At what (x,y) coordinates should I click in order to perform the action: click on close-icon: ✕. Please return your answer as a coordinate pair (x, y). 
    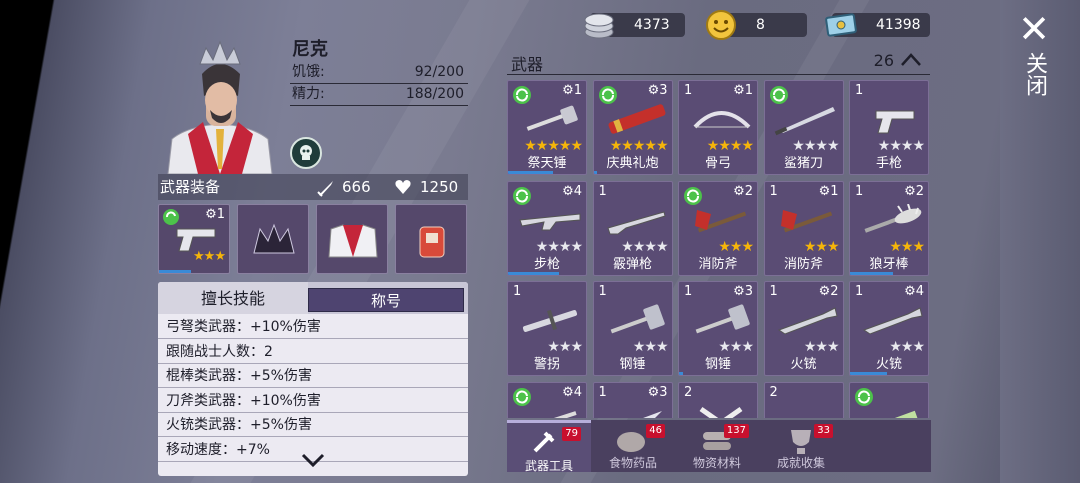
    Looking at the image, I should click on (1034, 29).